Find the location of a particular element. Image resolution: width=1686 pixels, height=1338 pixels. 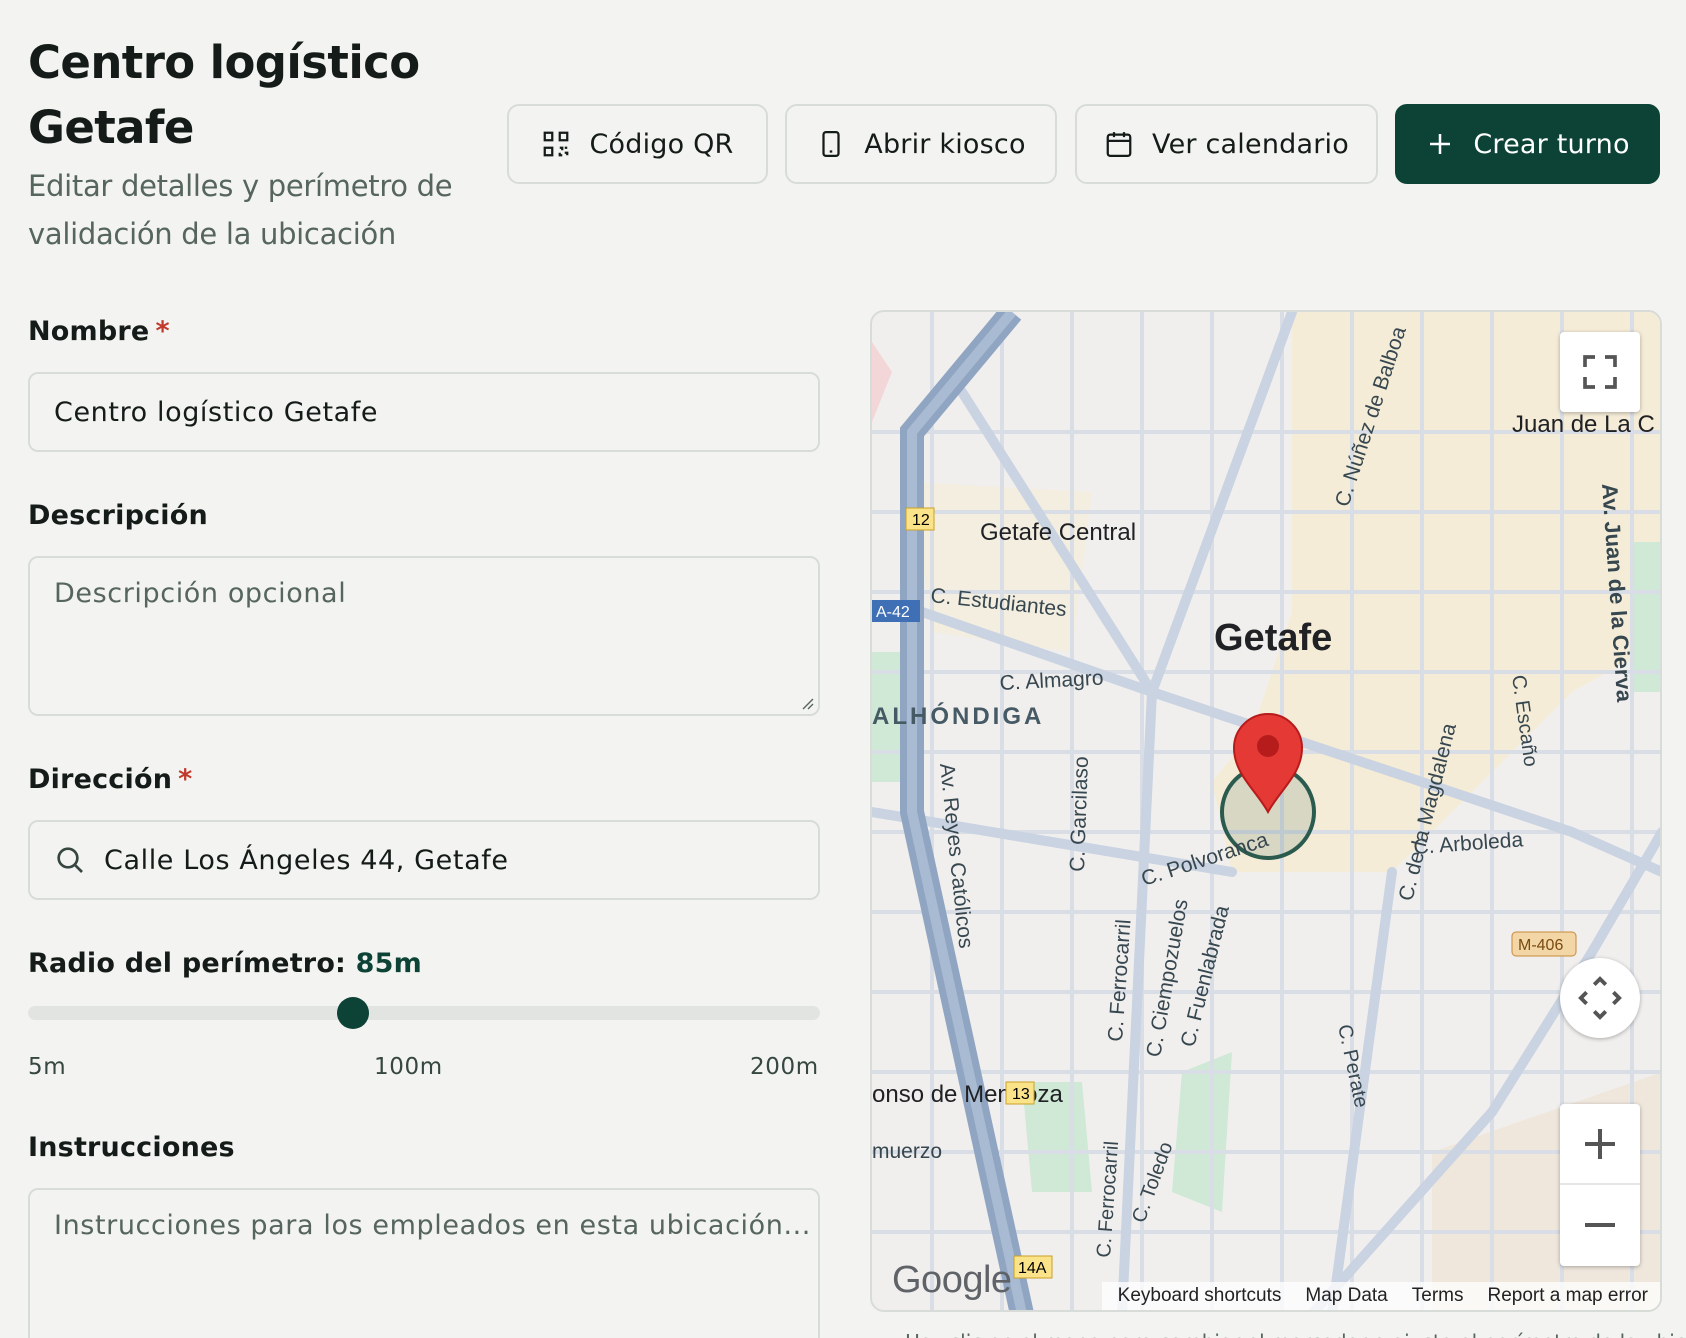

page-title: Centro logístico Getafe is located at coordinates (224, 95).